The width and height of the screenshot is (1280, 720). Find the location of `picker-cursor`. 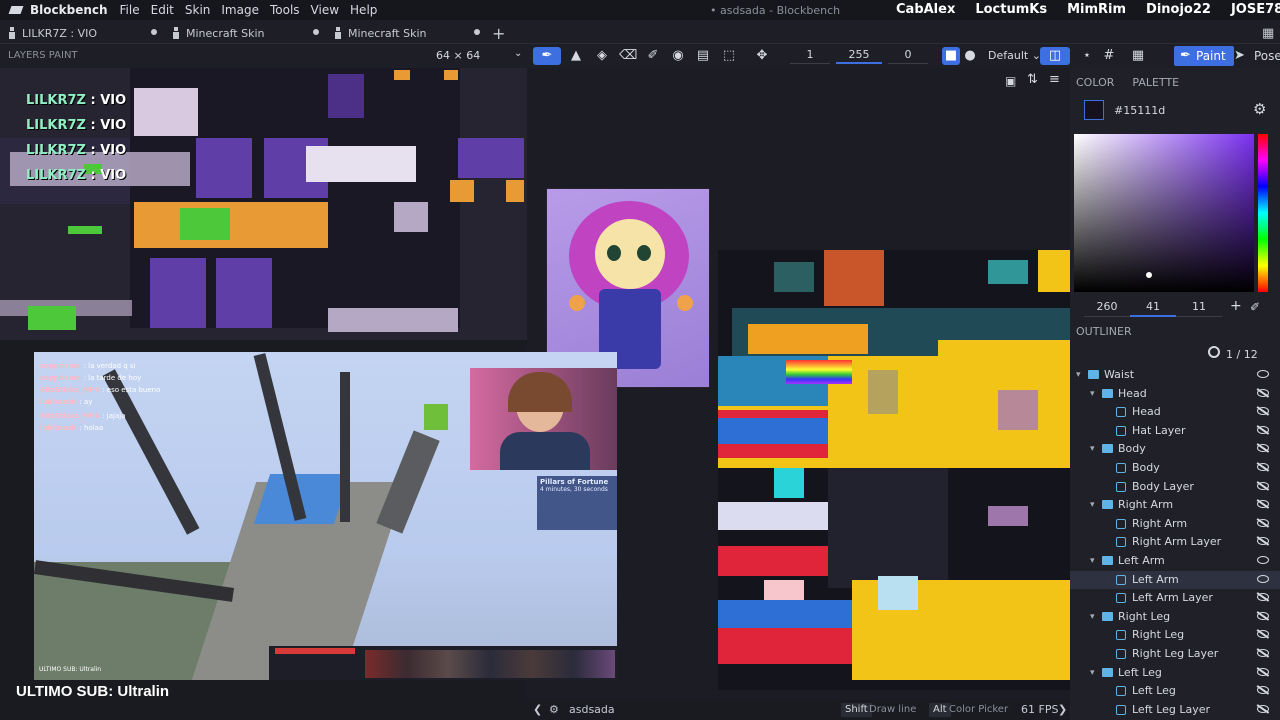

picker-cursor is located at coordinates (1149, 275).